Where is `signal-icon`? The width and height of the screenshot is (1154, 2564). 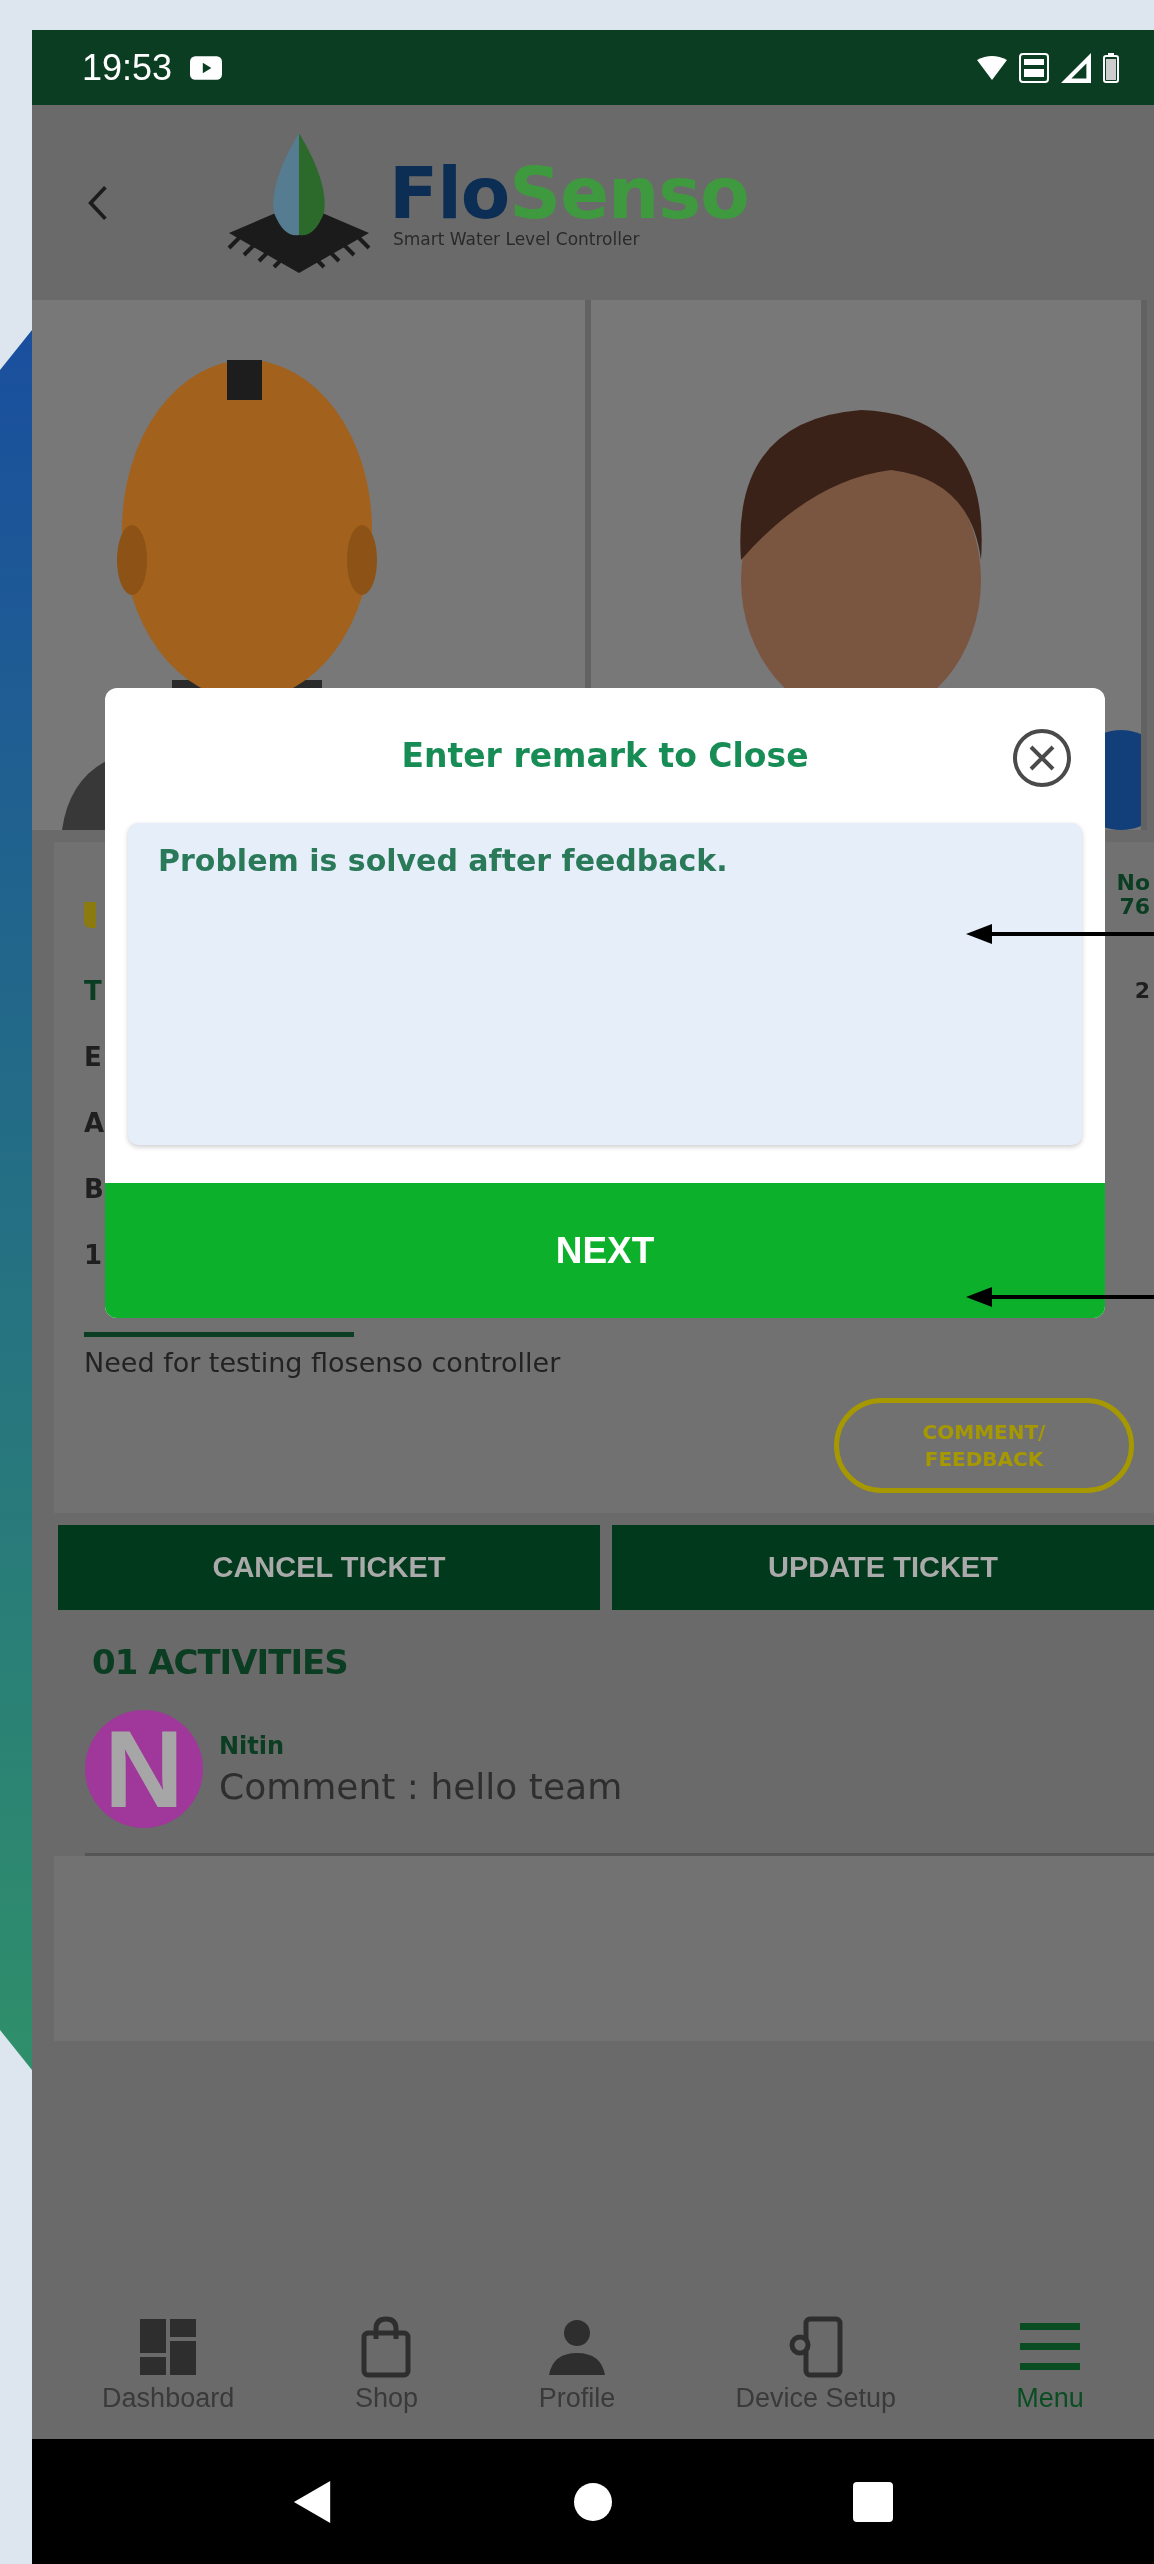 signal-icon is located at coordinates (1076, 67).